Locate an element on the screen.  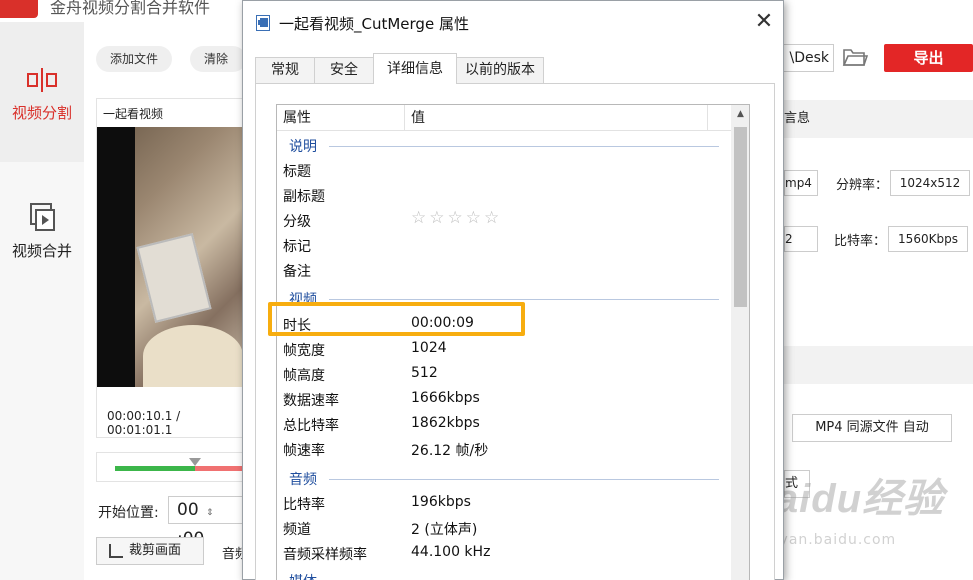
prop-key-subtitle: 副标题 is located at coordinates (304, 197).